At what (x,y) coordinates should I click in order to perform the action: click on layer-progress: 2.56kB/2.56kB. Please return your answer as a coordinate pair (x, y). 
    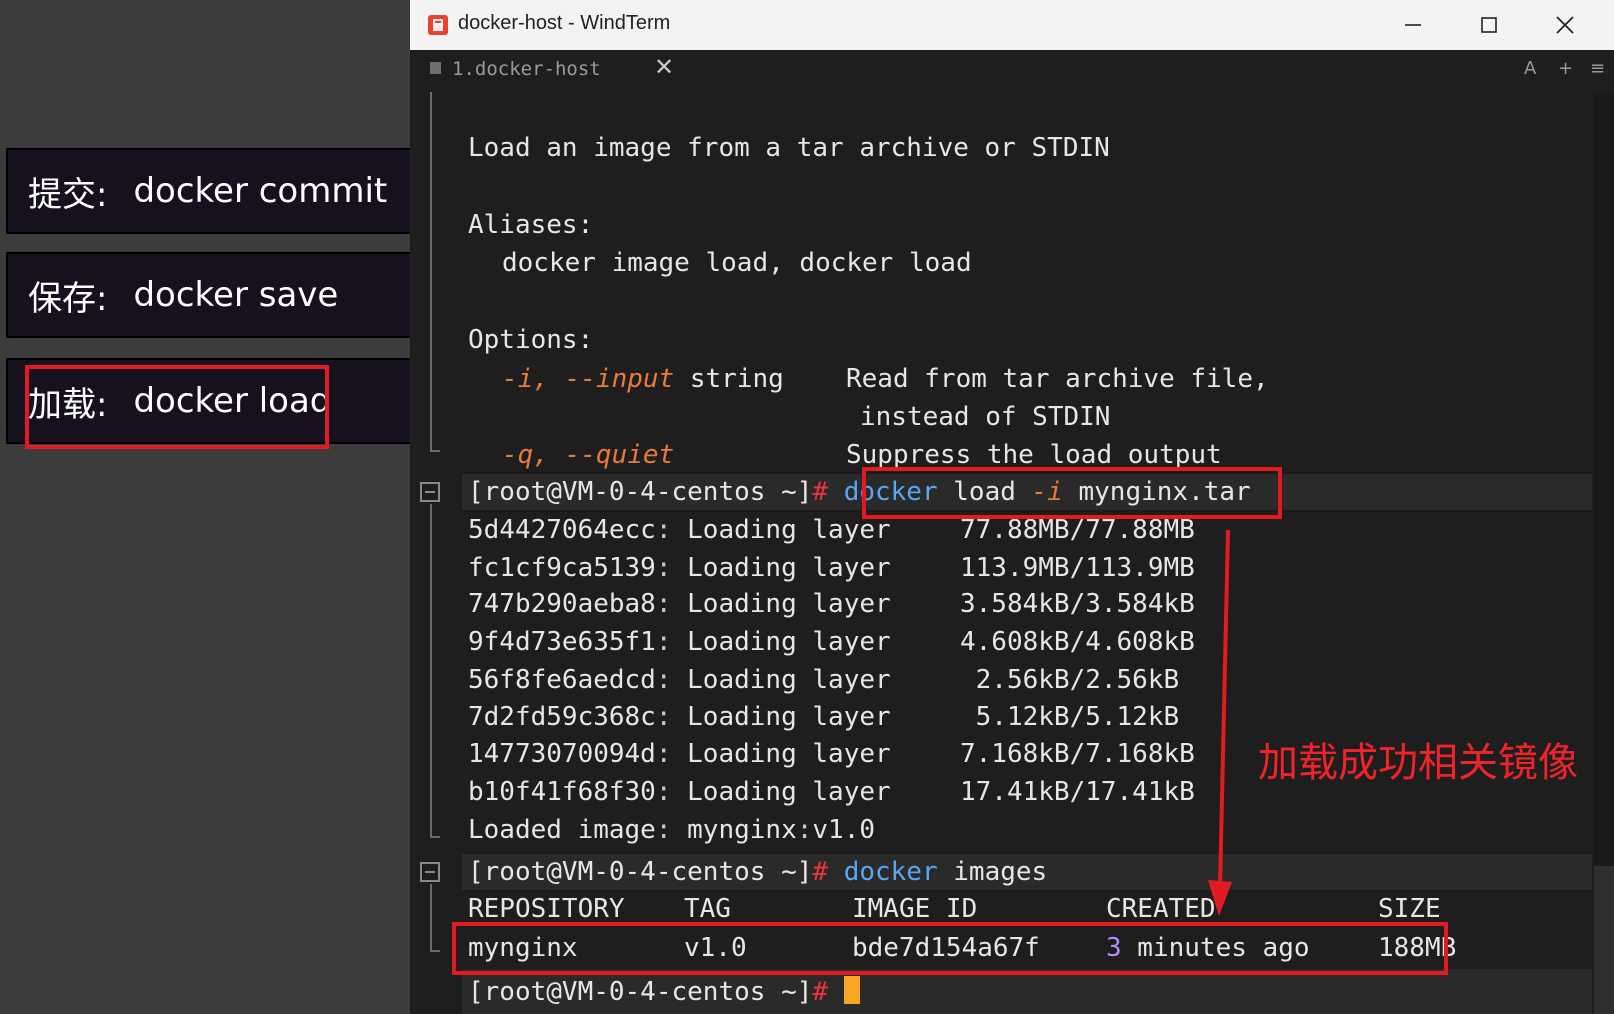
    Looking at the image, I should click on (1070, 680).